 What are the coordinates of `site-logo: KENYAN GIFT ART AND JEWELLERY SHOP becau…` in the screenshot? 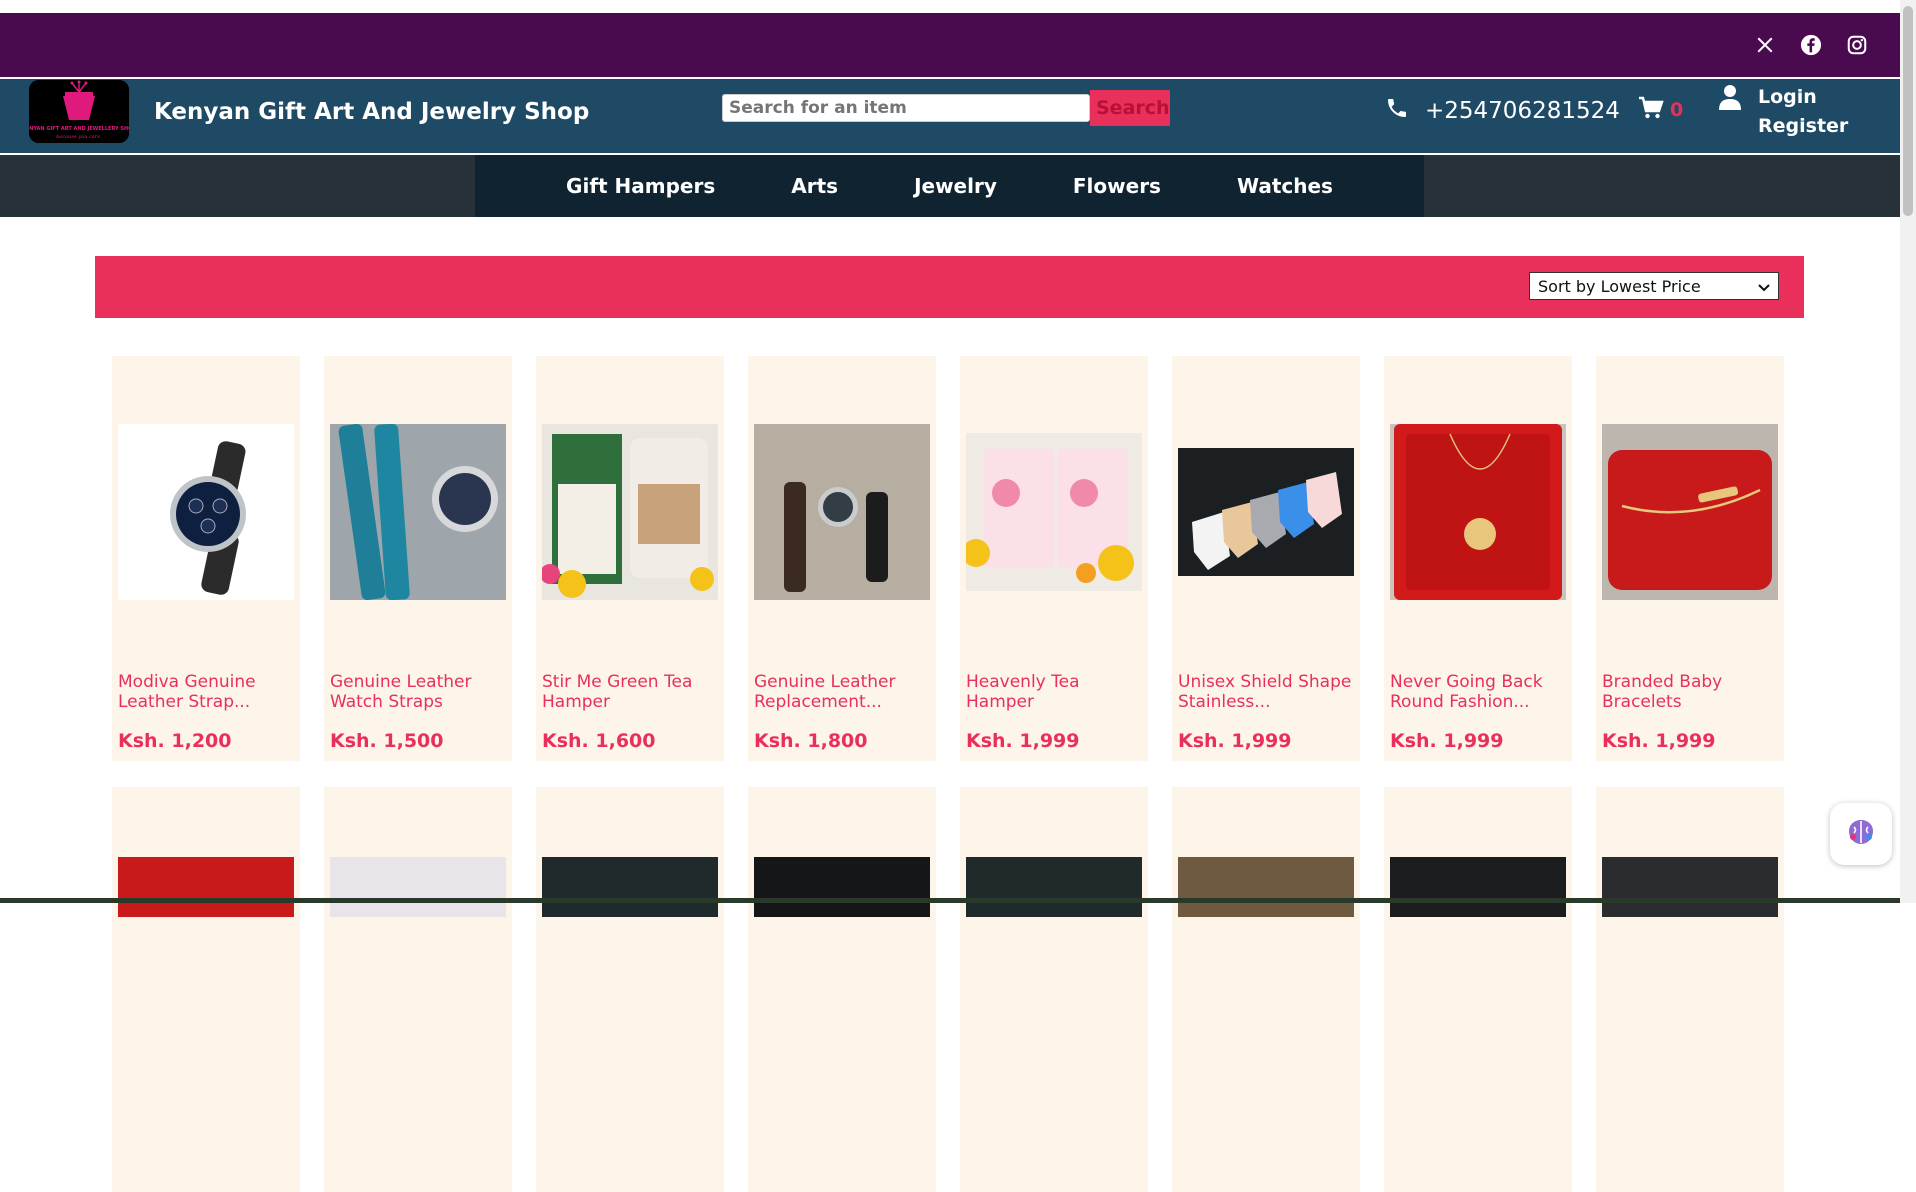 It's located at (79, 111).